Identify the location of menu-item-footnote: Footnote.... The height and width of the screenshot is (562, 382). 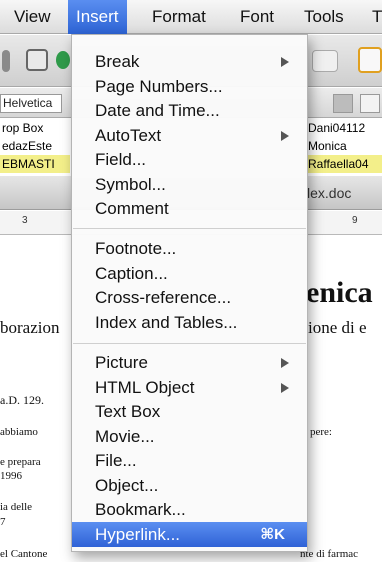
(189, 248).